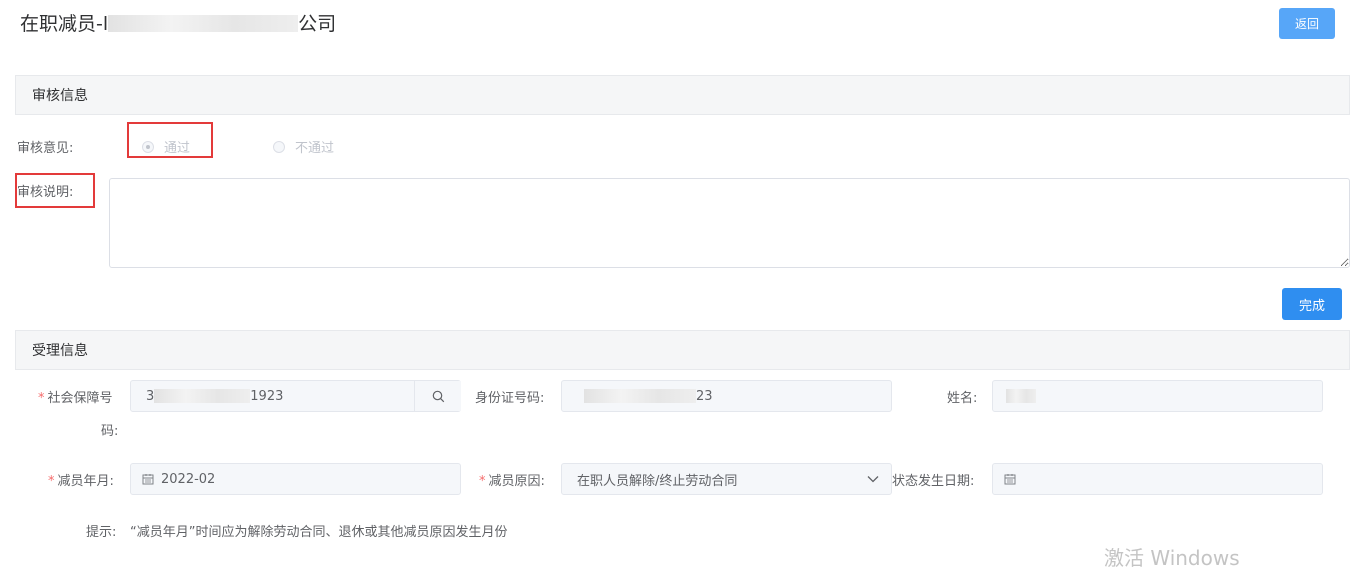 The height and width of the screenshot is (571, 1353). I want to click on redacted-name, so click(1021, 396).